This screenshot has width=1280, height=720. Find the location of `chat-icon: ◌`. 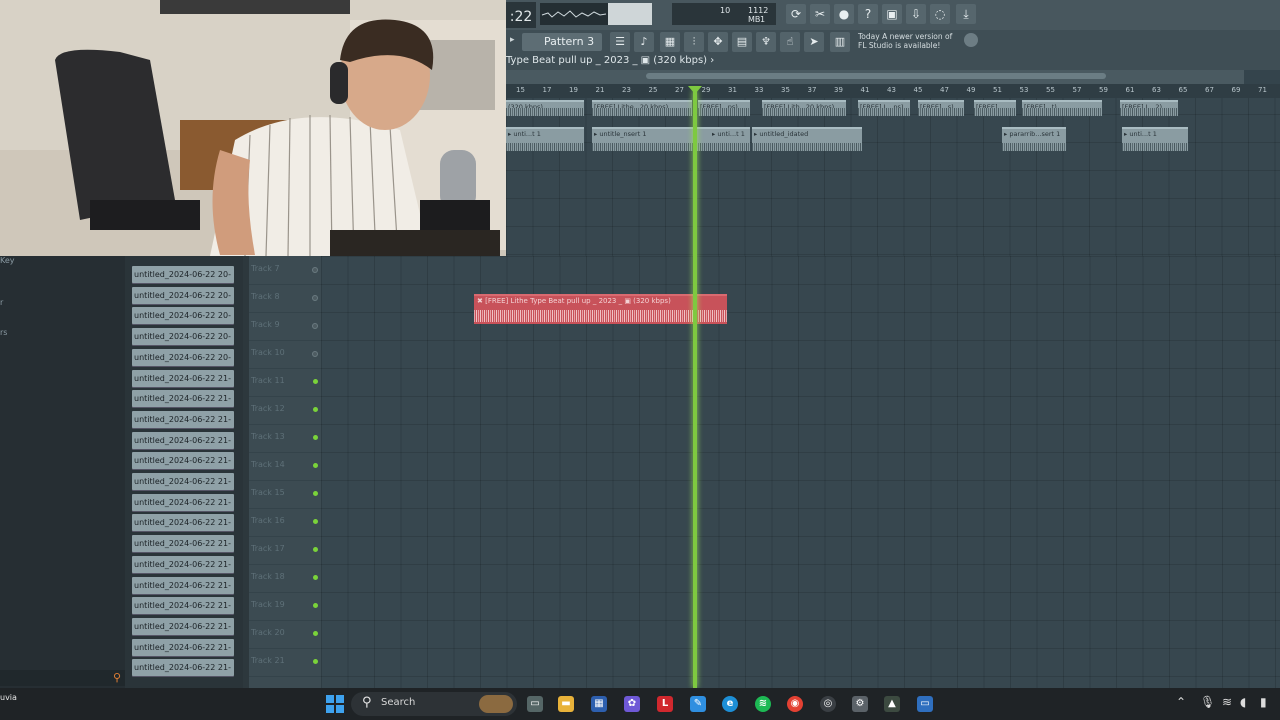

chat-icon: ◌ is located at coordinates (940, 14).